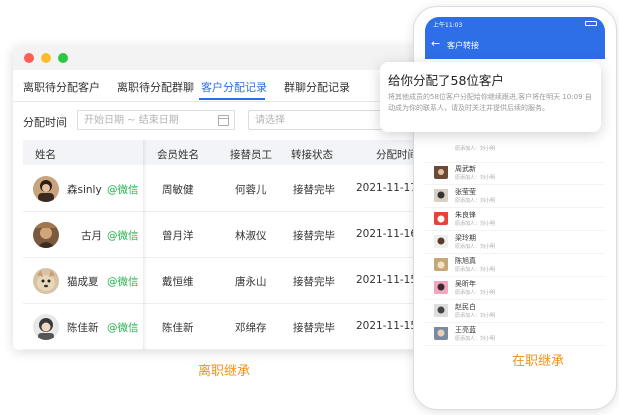 This screenshot has width=619, height=415. Describe the element at coordinates (465, 284) in the screenshot. I see `list-item-name: 吴昕年` at that location.